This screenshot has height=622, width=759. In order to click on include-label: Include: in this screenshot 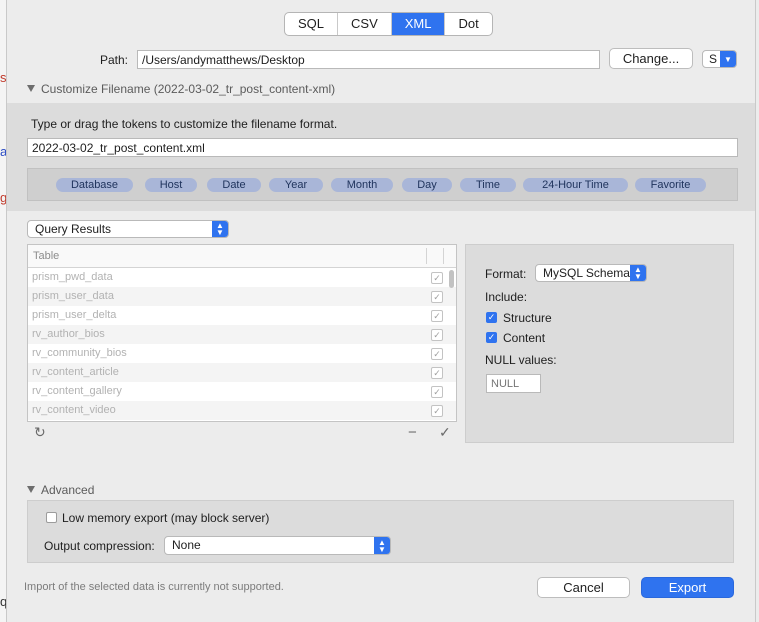, I will do `click(506, 297)`.